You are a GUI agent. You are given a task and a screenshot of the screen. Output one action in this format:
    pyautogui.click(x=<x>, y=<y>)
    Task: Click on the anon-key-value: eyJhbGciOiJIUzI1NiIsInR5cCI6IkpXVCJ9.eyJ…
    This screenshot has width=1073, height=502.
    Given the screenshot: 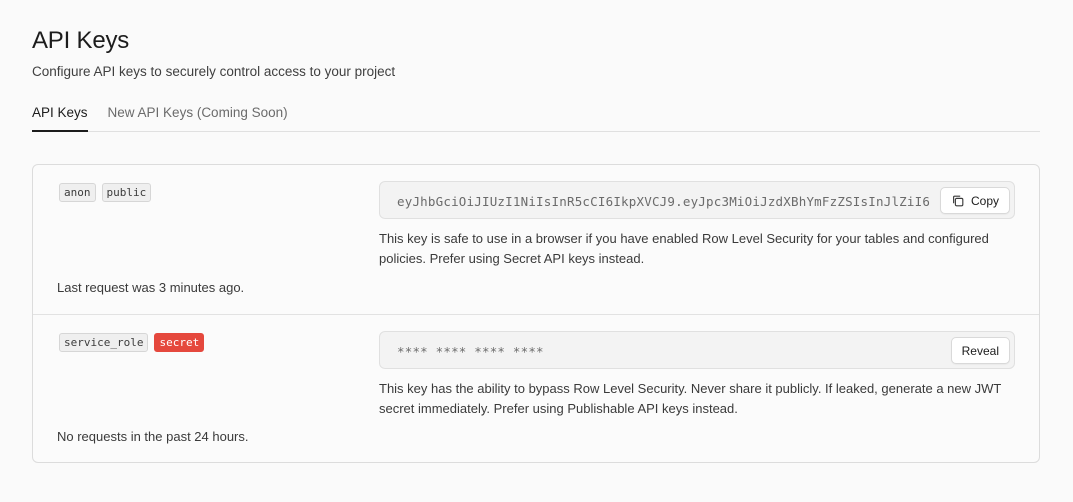 What is the action you would take?
    pyautogui.click(x=677, y=201)
    